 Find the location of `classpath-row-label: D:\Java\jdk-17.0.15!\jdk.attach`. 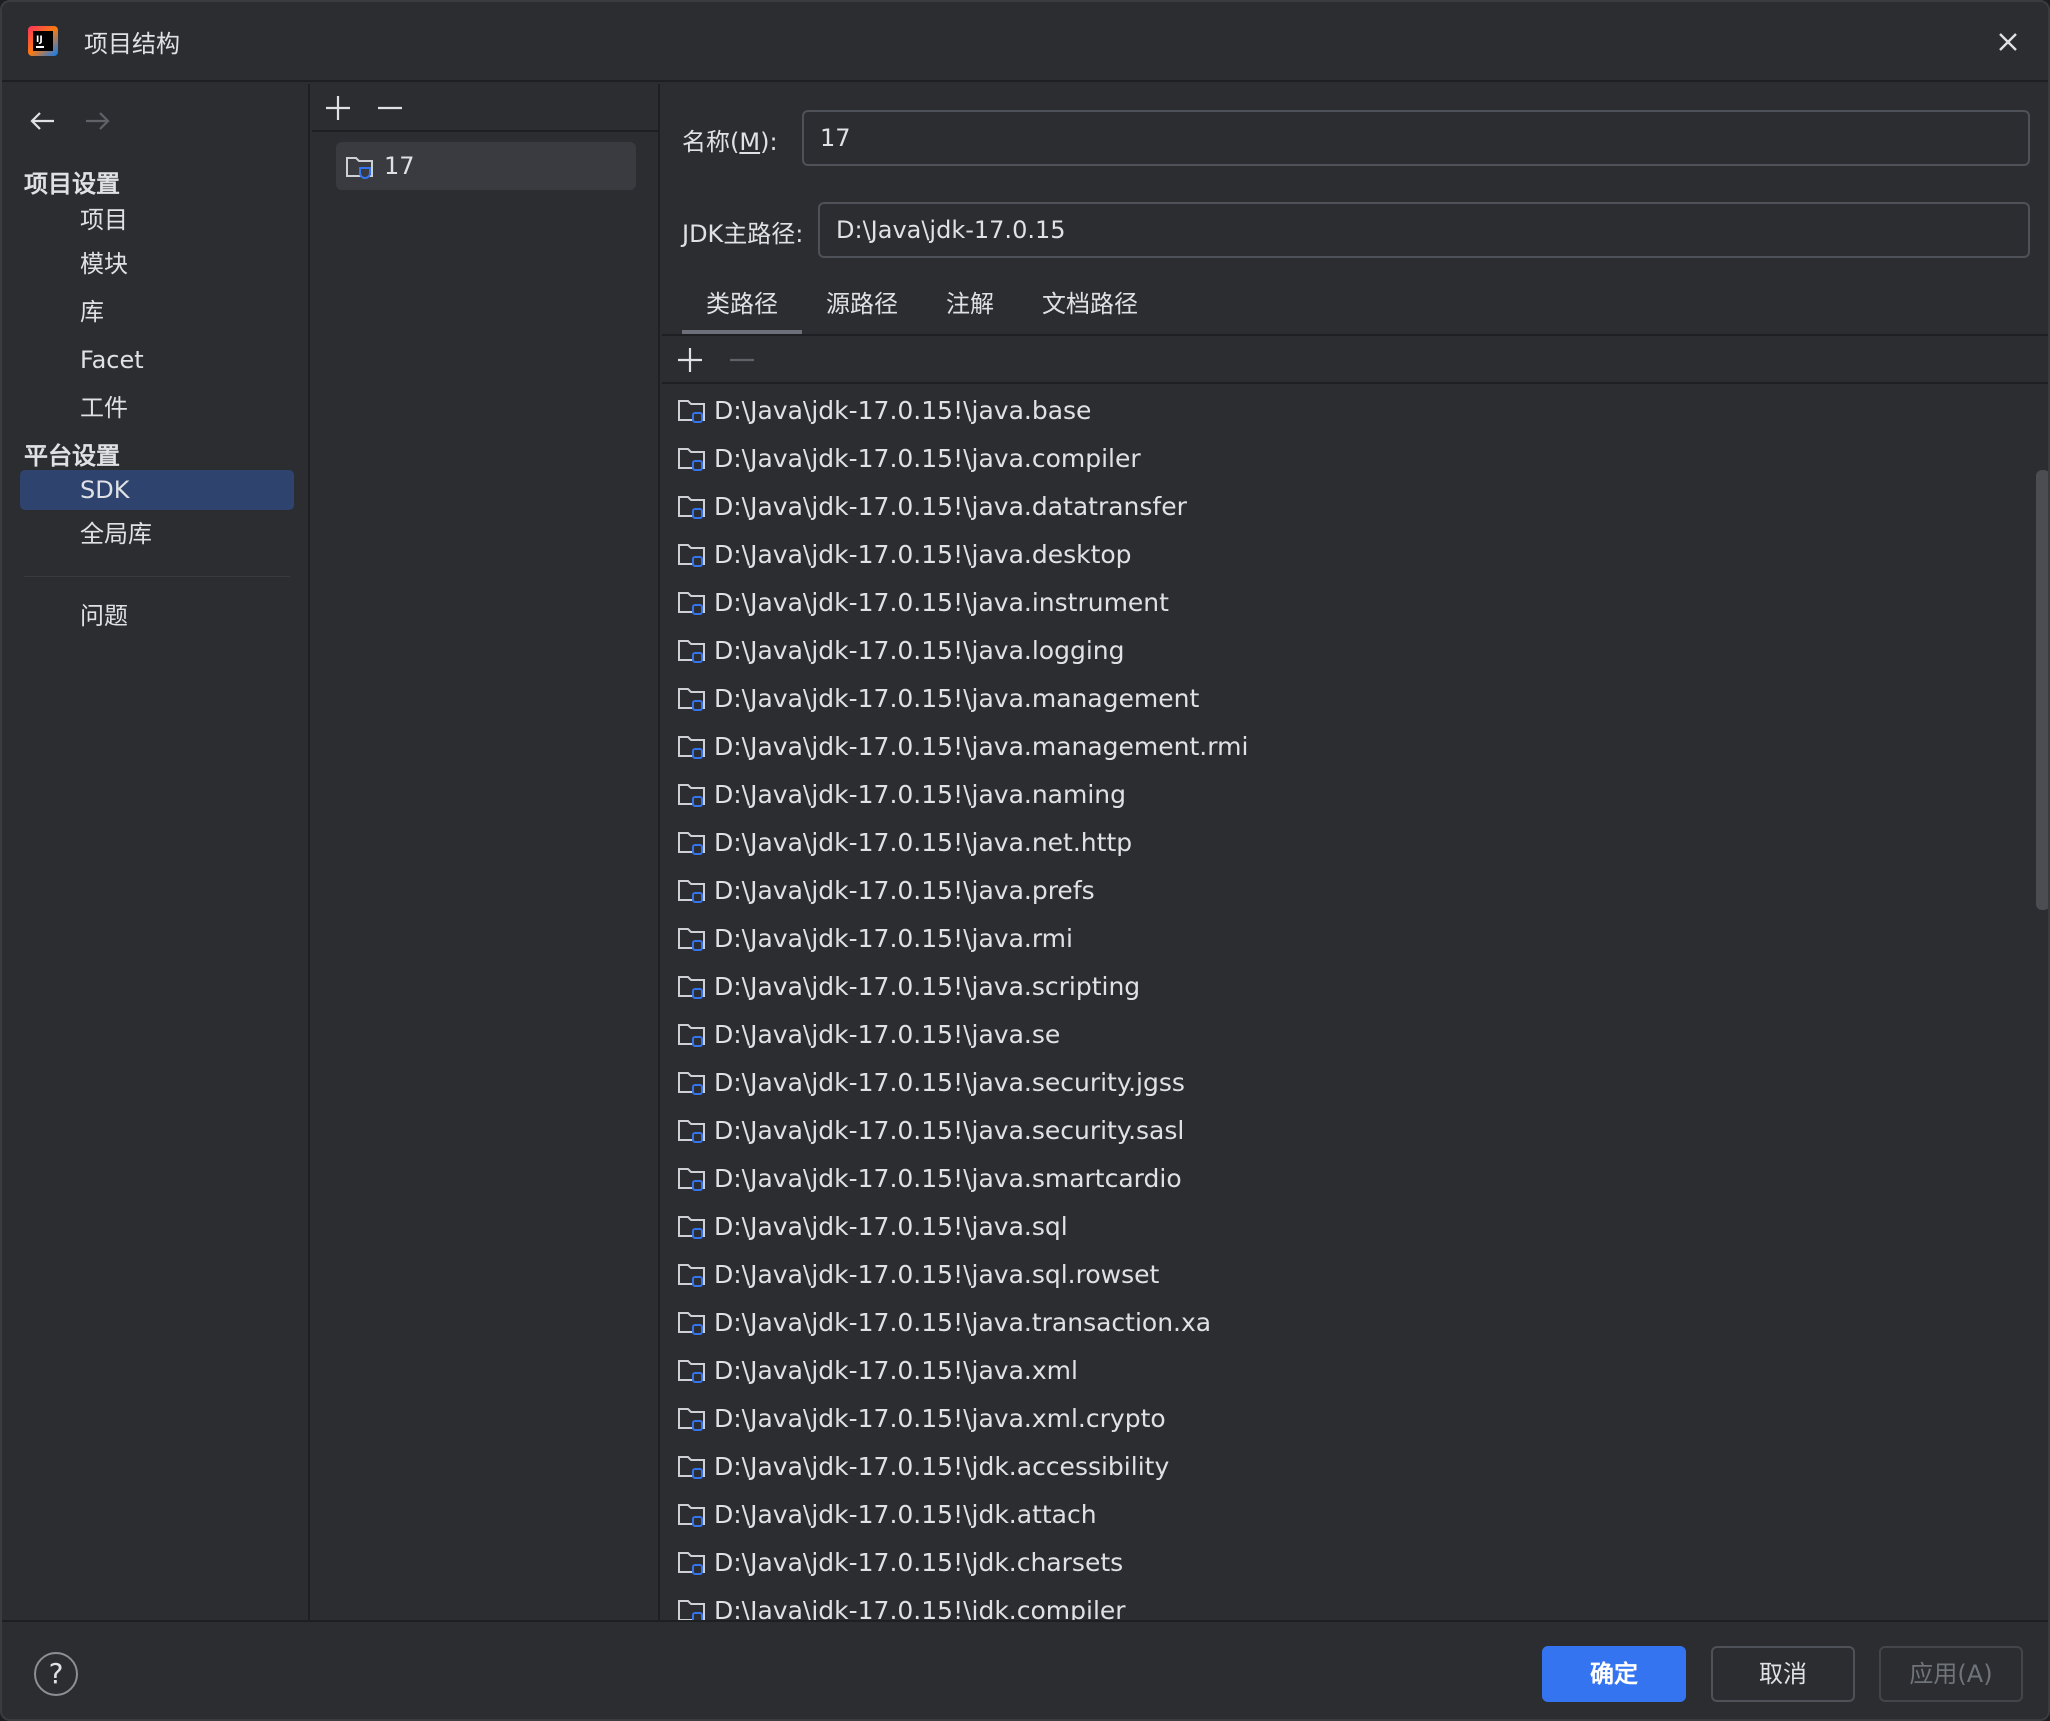

classpath-row-label: D:\Java\jdk-17.0.15!\jdk.attach is located at coordinates (905, 1514).